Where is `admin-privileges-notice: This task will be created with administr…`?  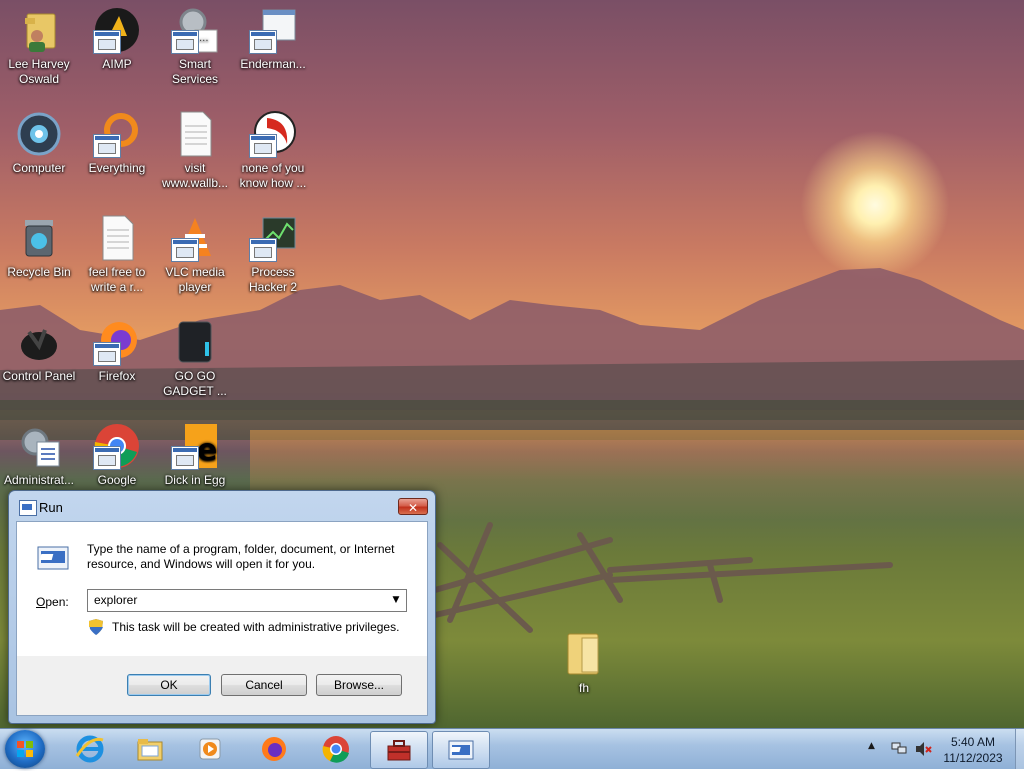 admin-privileges-notice: This task will be created with administr… is located at coordinates (256, 627).